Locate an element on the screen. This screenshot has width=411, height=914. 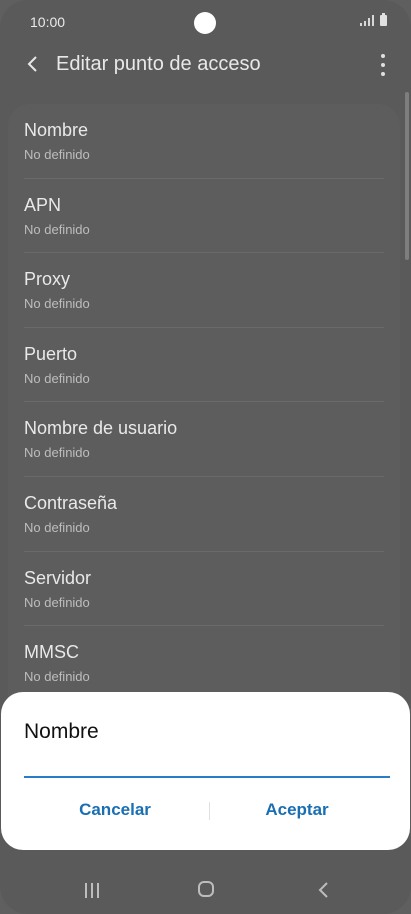
setting-title: MMSC is located at coordinates (51, 652).